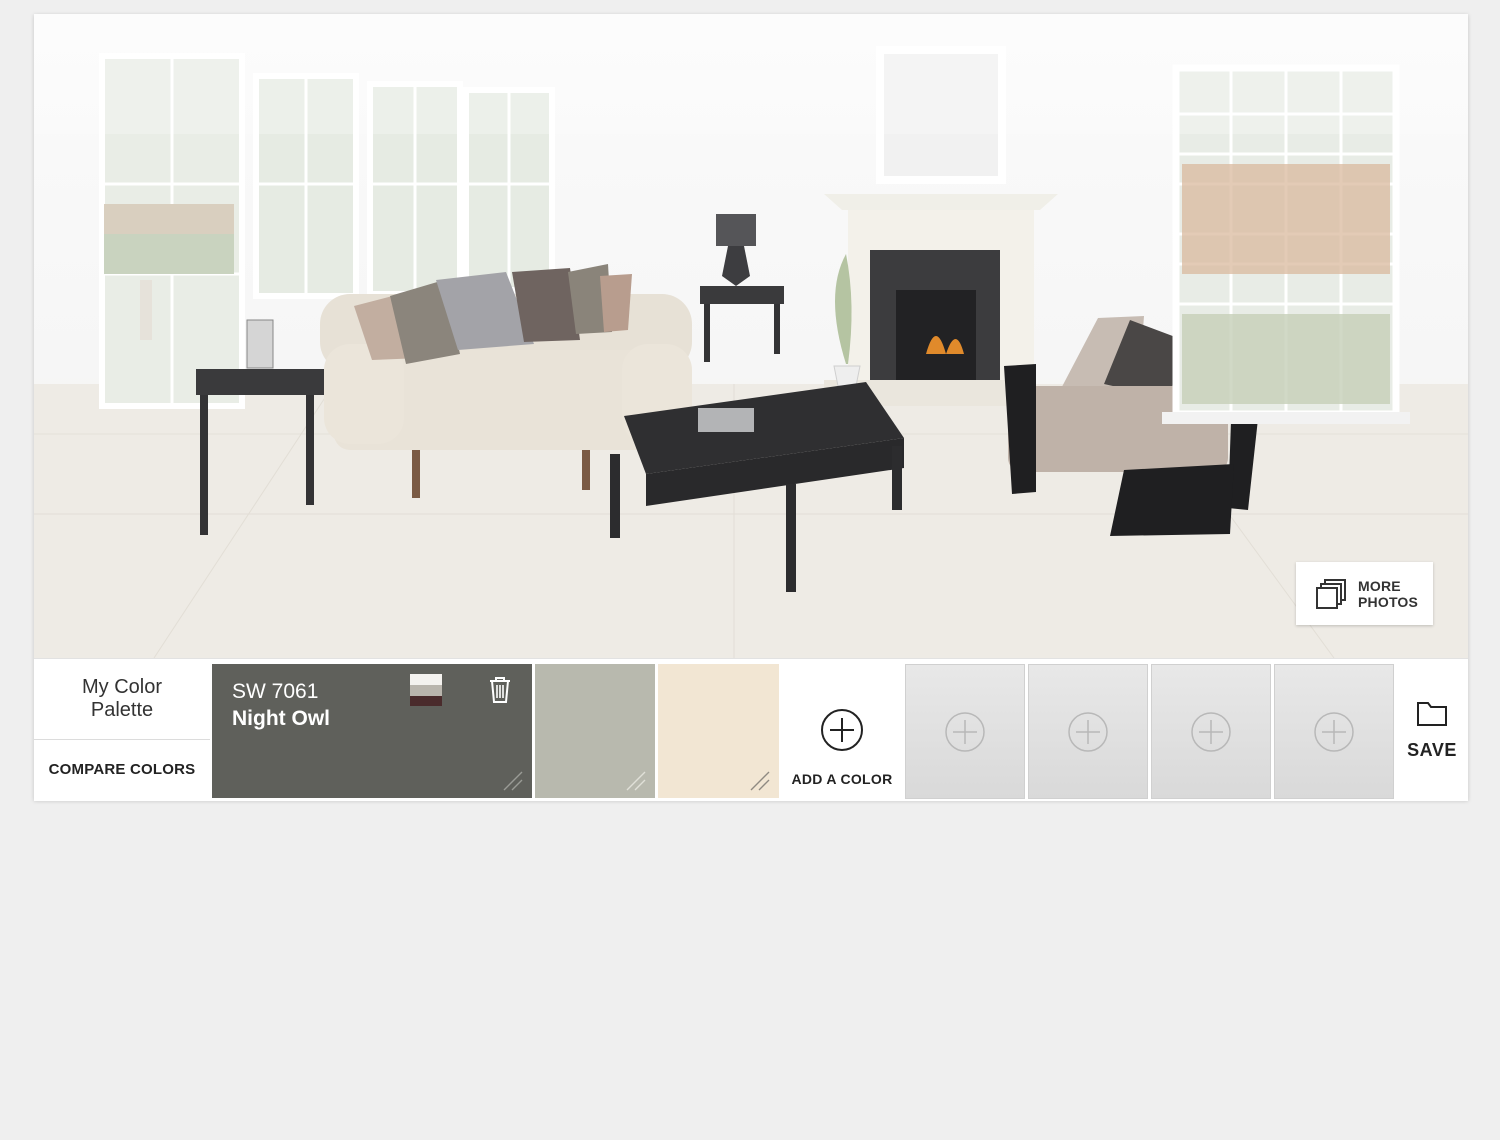 The height and width of the screenshot is (1140, 1500). Describe the element at coordinates (500, 690) in the screenshot. I see `trash-icon` at that location.